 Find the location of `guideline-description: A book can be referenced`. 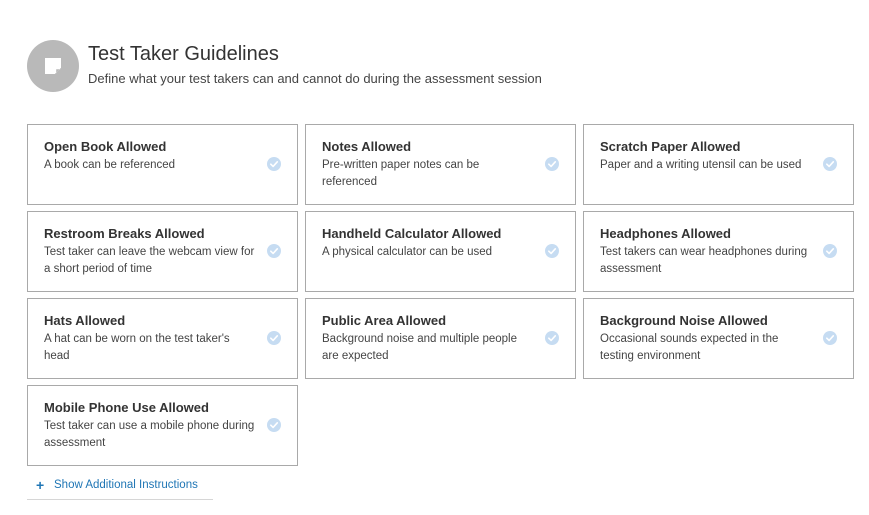

guideline-description: A book can be referenced is located at coordinates (110, 165).